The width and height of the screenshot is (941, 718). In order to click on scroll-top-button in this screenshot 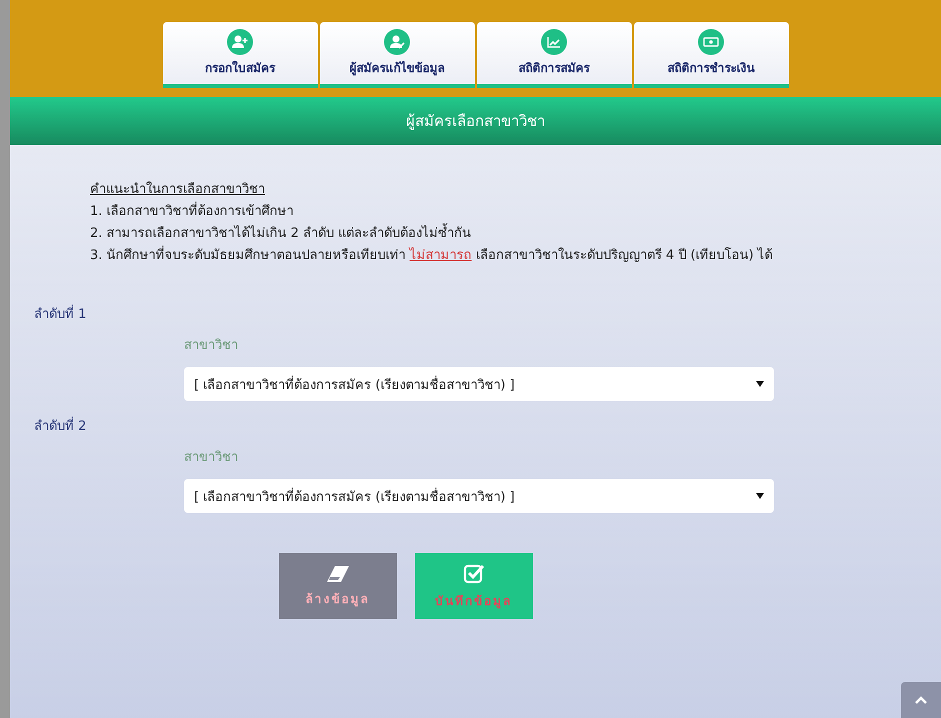, I will do `click(921, 700)`.